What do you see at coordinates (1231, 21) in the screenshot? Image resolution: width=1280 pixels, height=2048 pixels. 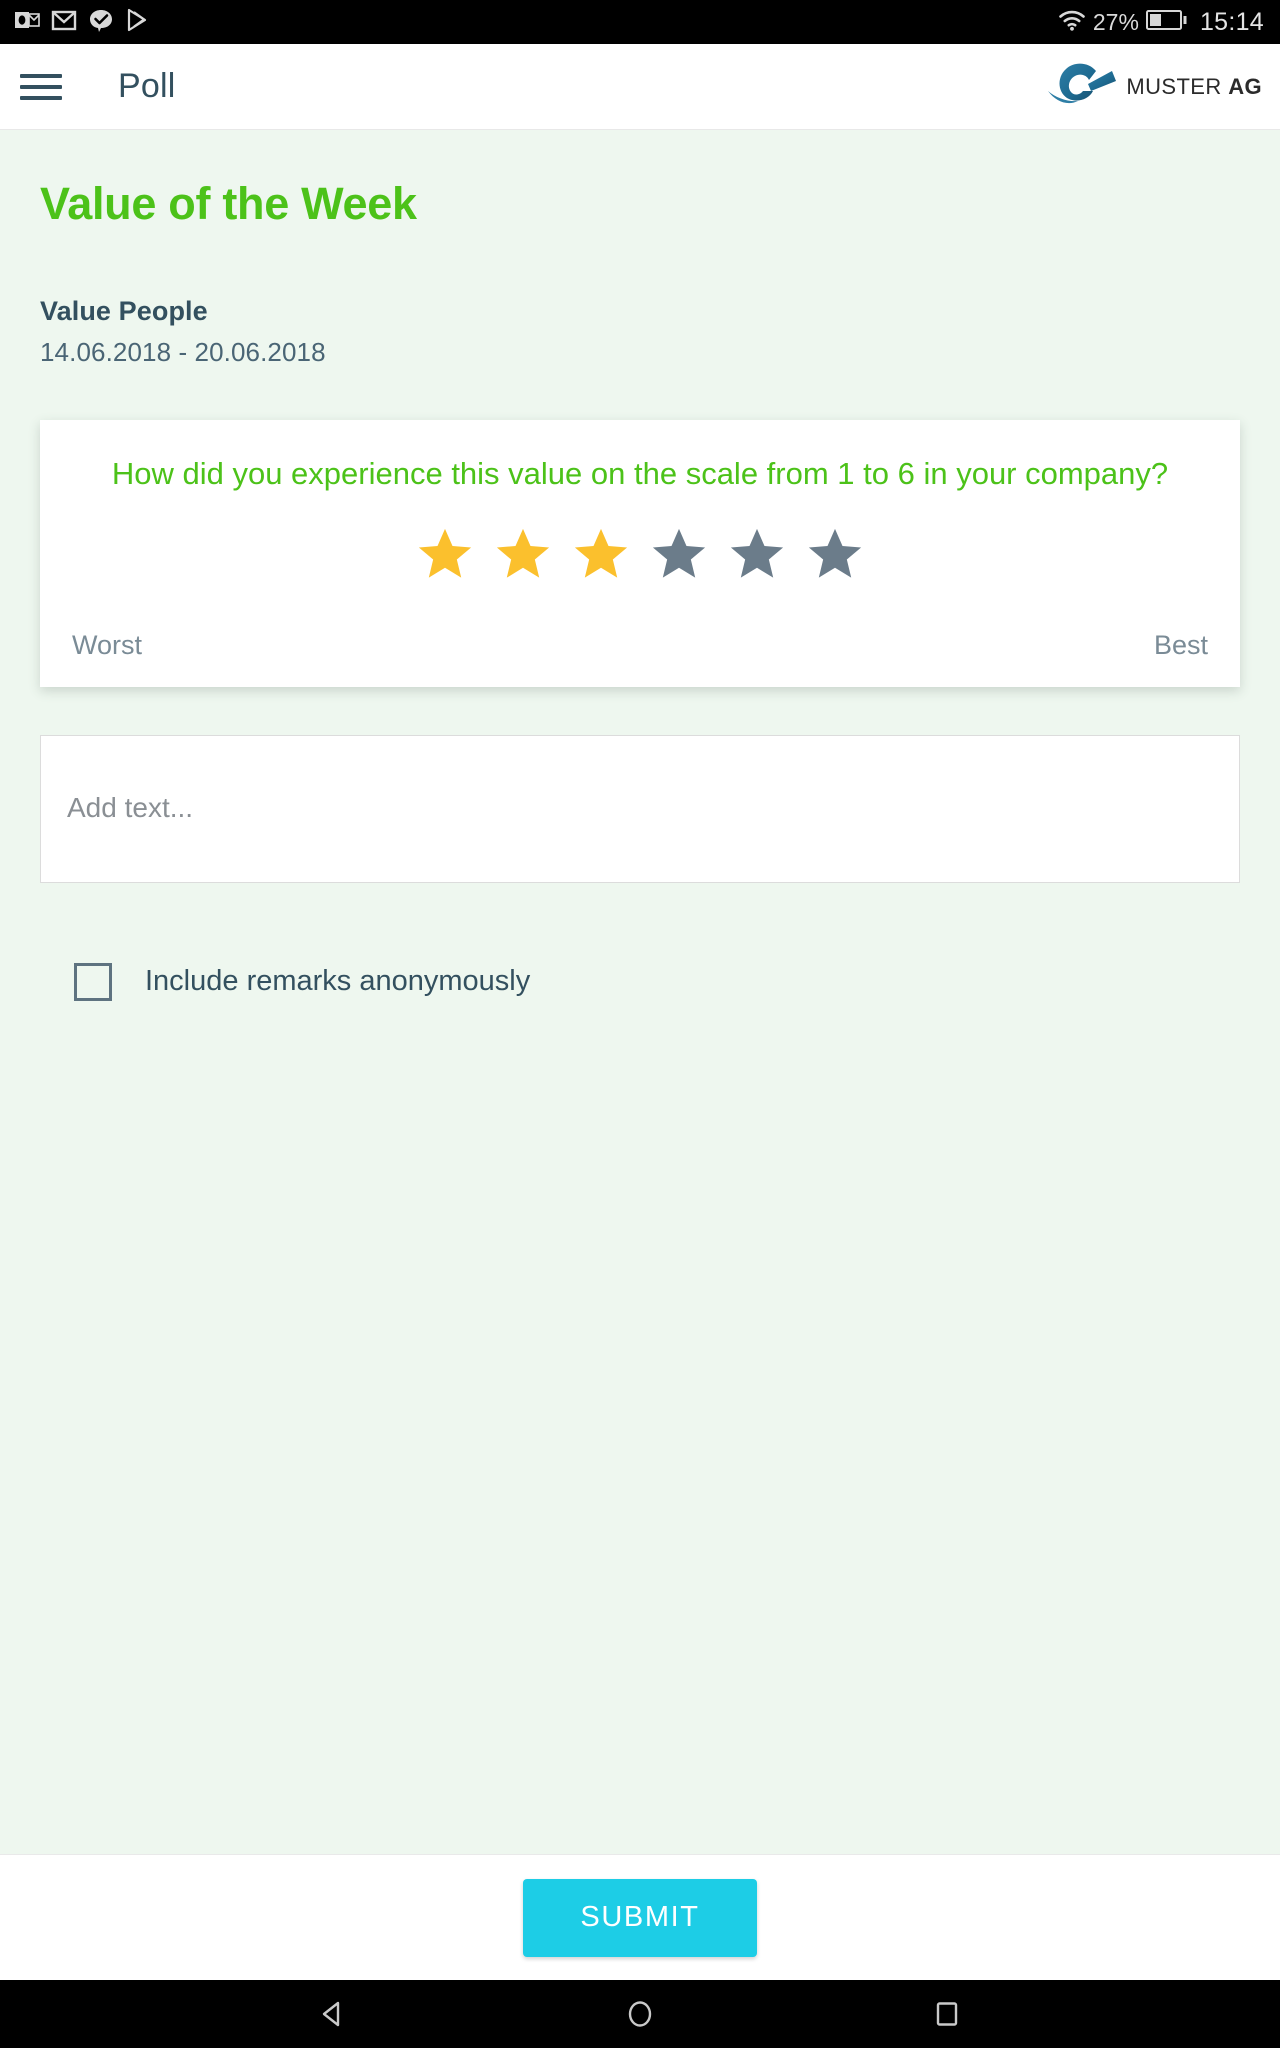 I see `clock-label: 15:14` at bounding box center [1231, 21].